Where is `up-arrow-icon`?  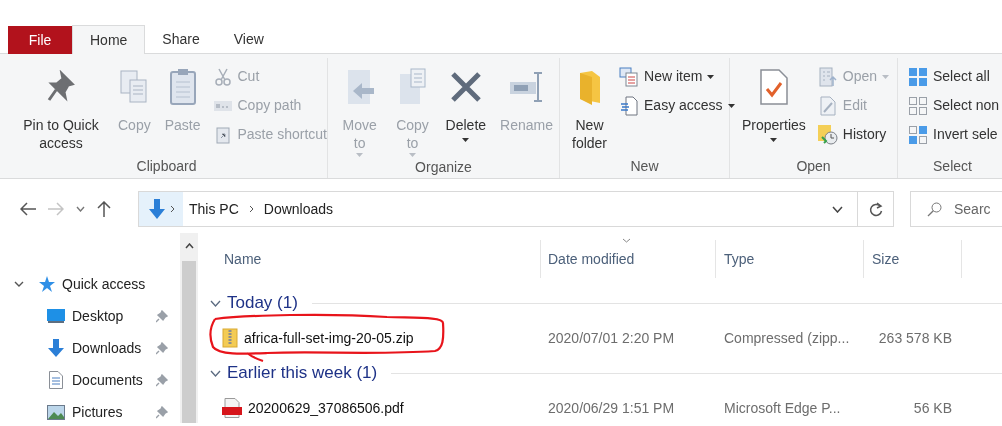 up-arrow-icon is located at coordinates (104, 209).